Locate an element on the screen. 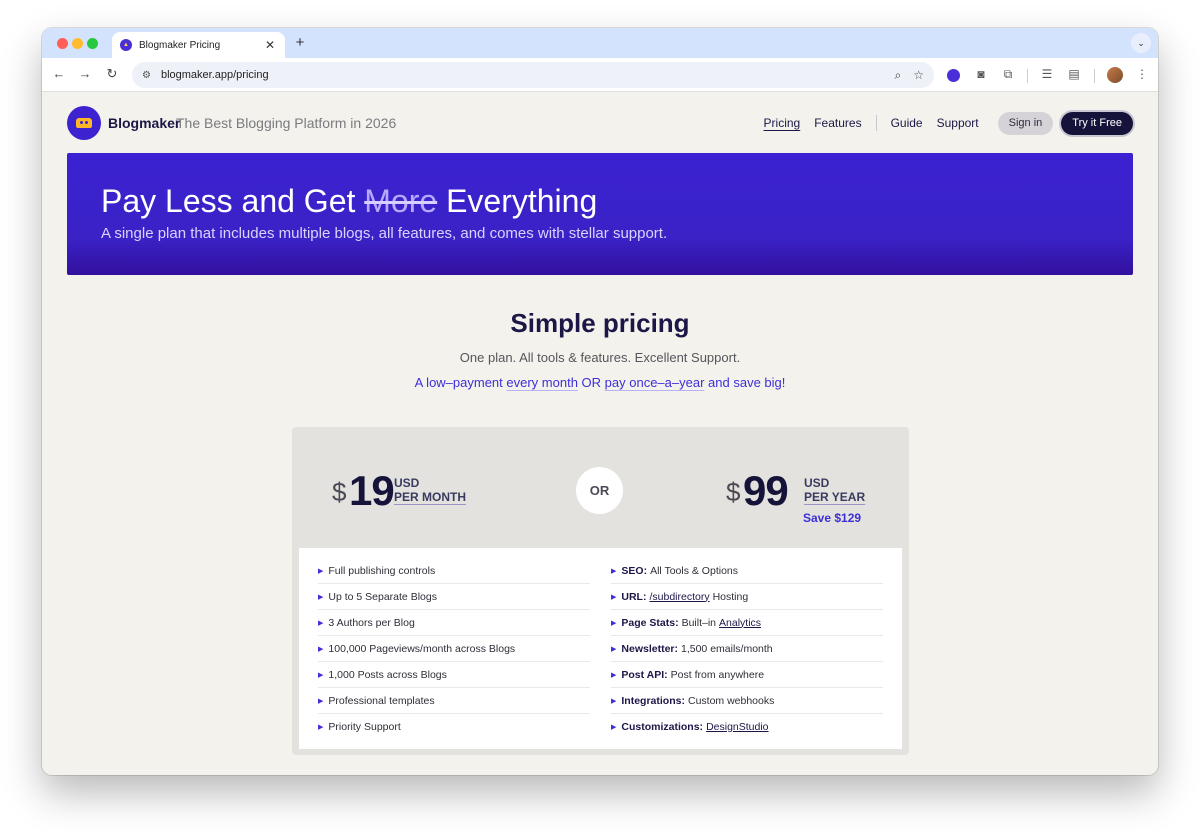 This screenshot has height=831, width=1200. list-item: ▶ URL:/subdirectory Hosting is located at coordinates (747, 597).